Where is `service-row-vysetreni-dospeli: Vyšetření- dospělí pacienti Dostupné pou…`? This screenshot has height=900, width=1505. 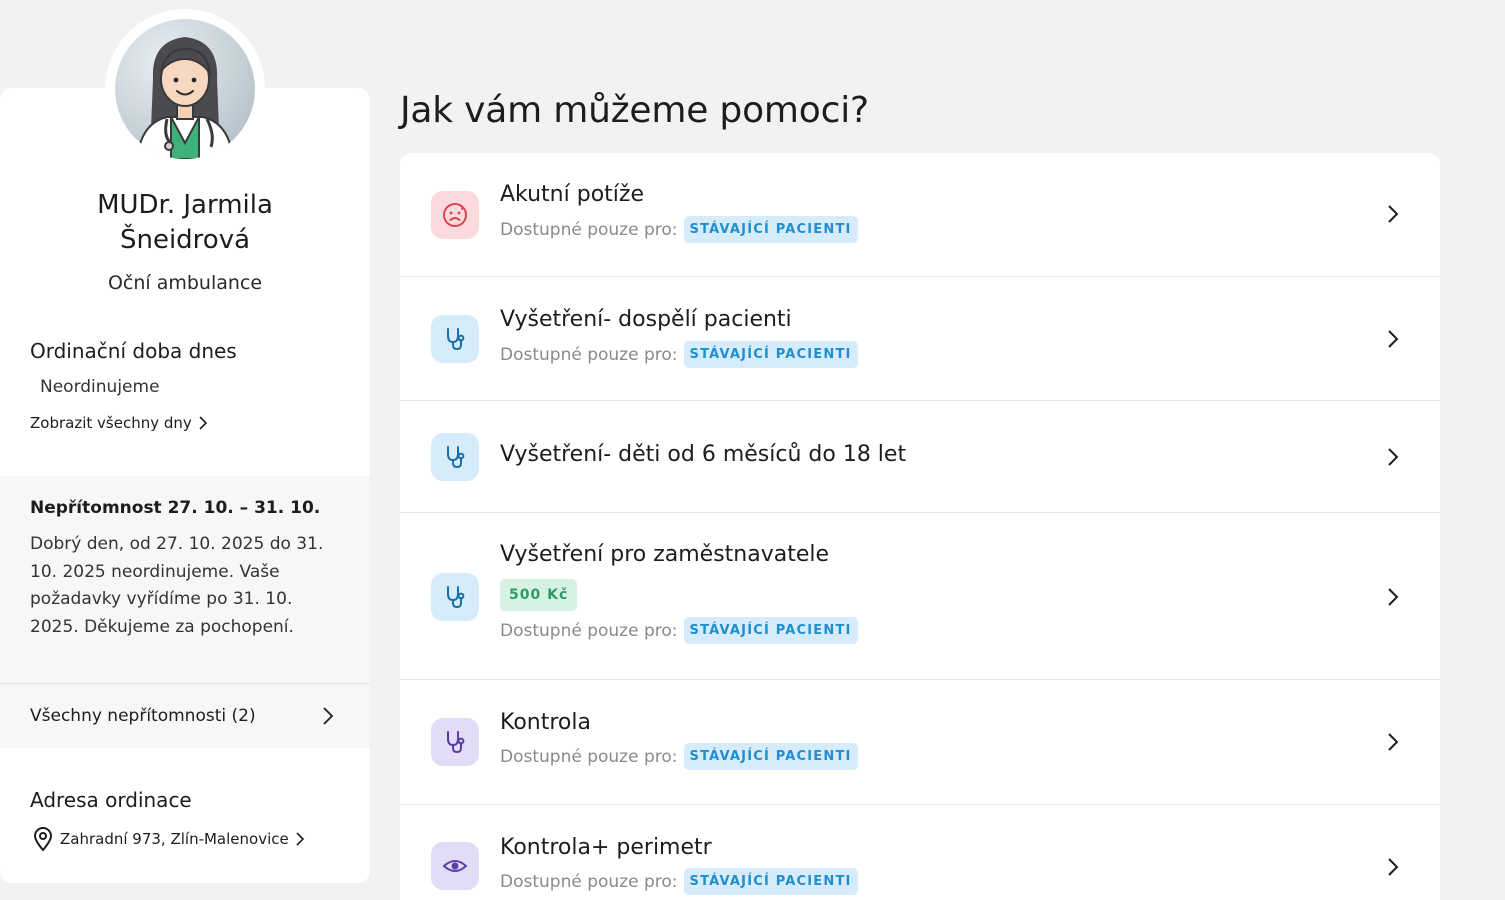 service-row-vysetreni-dospeli: Vyšetření- dospělí pacienti Dostupné pou… is located at coordinates (920, 339).